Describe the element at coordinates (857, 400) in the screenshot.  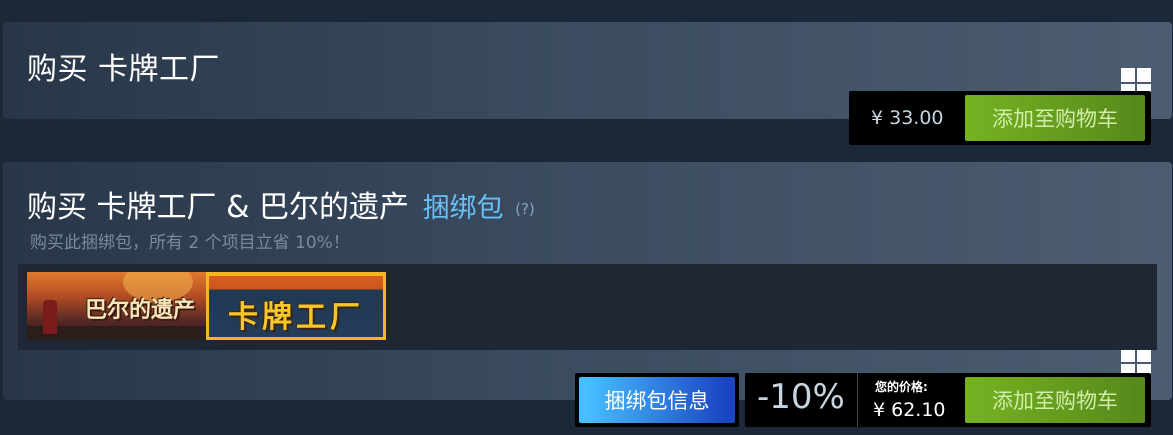
I see `divider` at that location.